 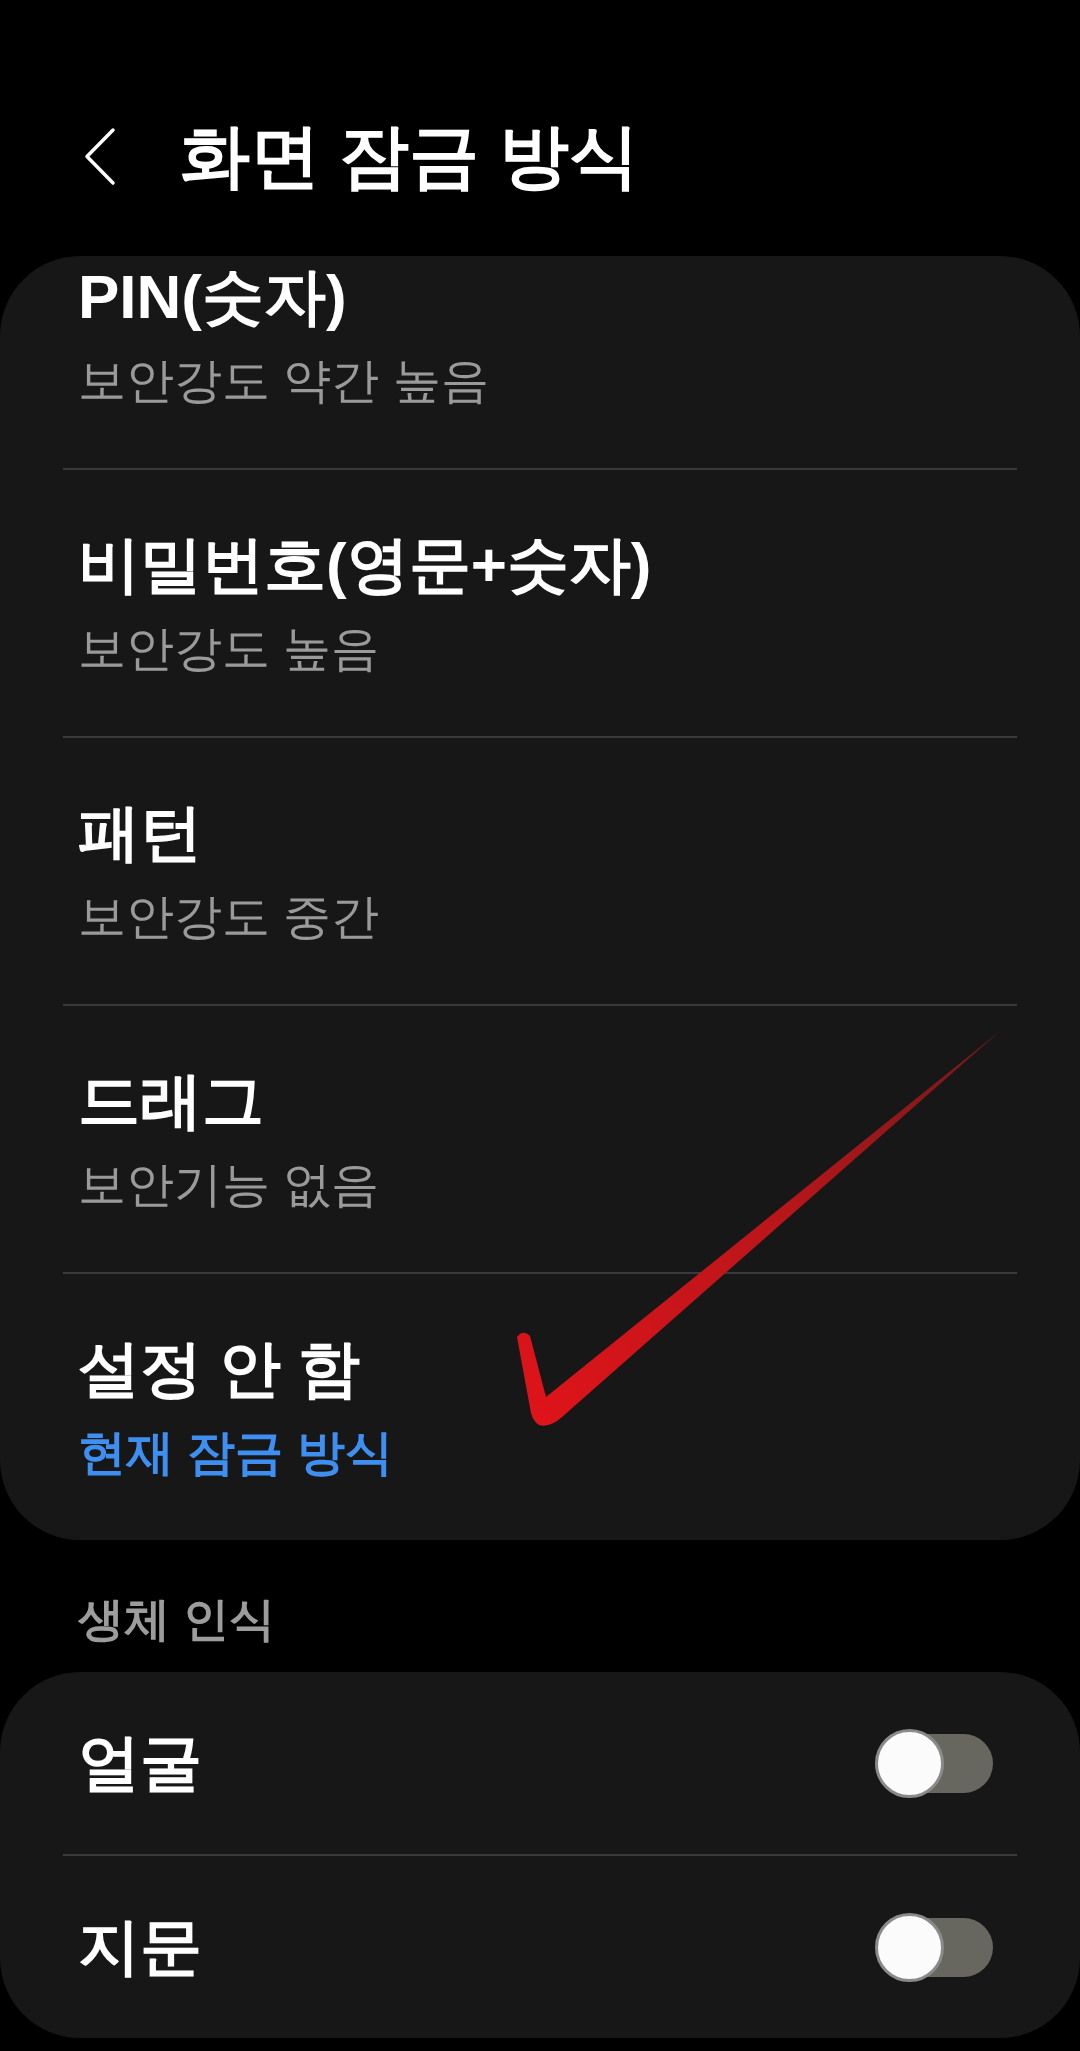 I want to click on option-subtitle: 보안강도 약간 높음, so click(x=283, y=381).